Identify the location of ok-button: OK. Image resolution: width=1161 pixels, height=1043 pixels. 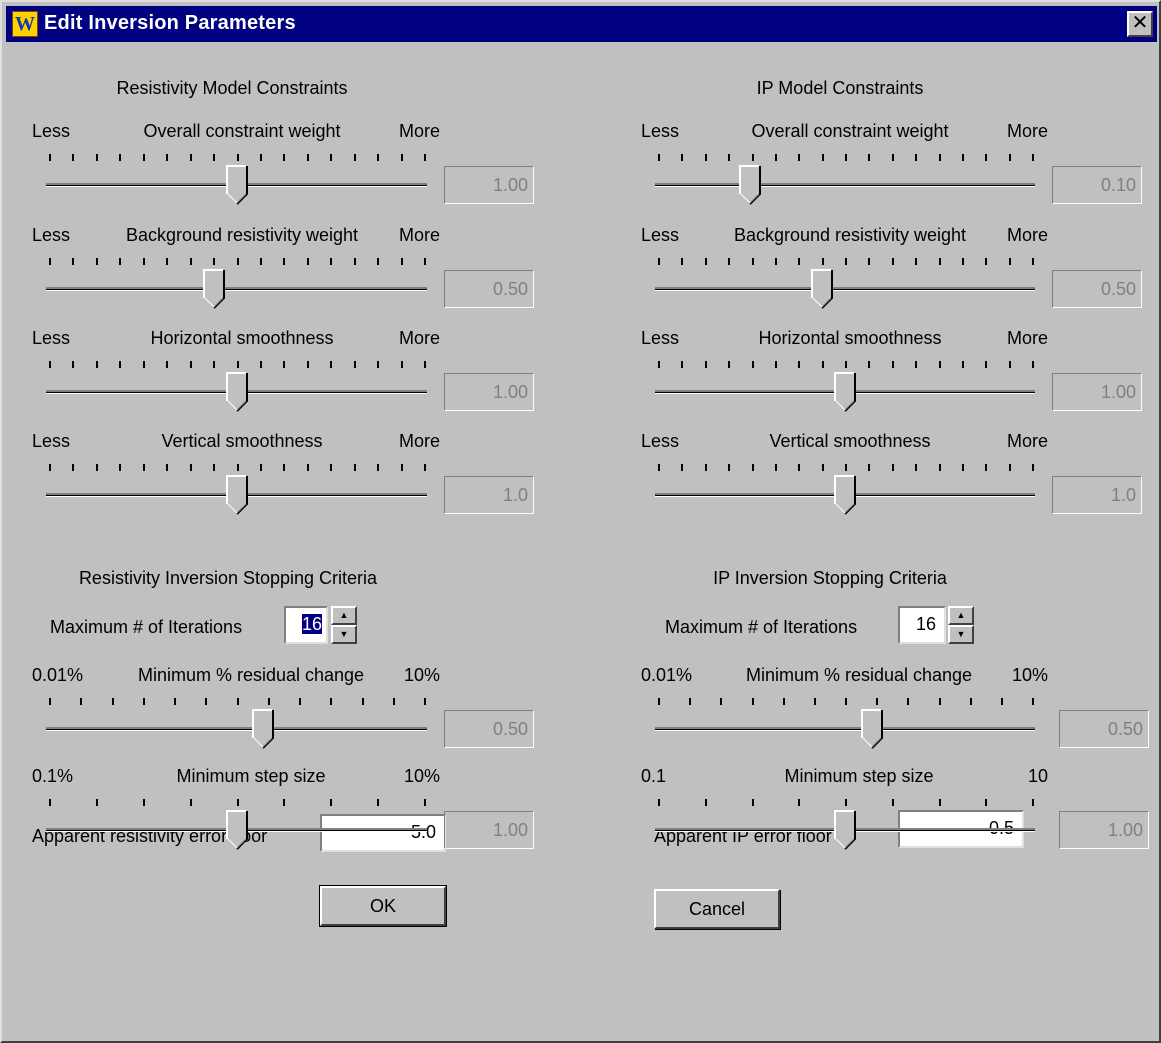
(383, 906).